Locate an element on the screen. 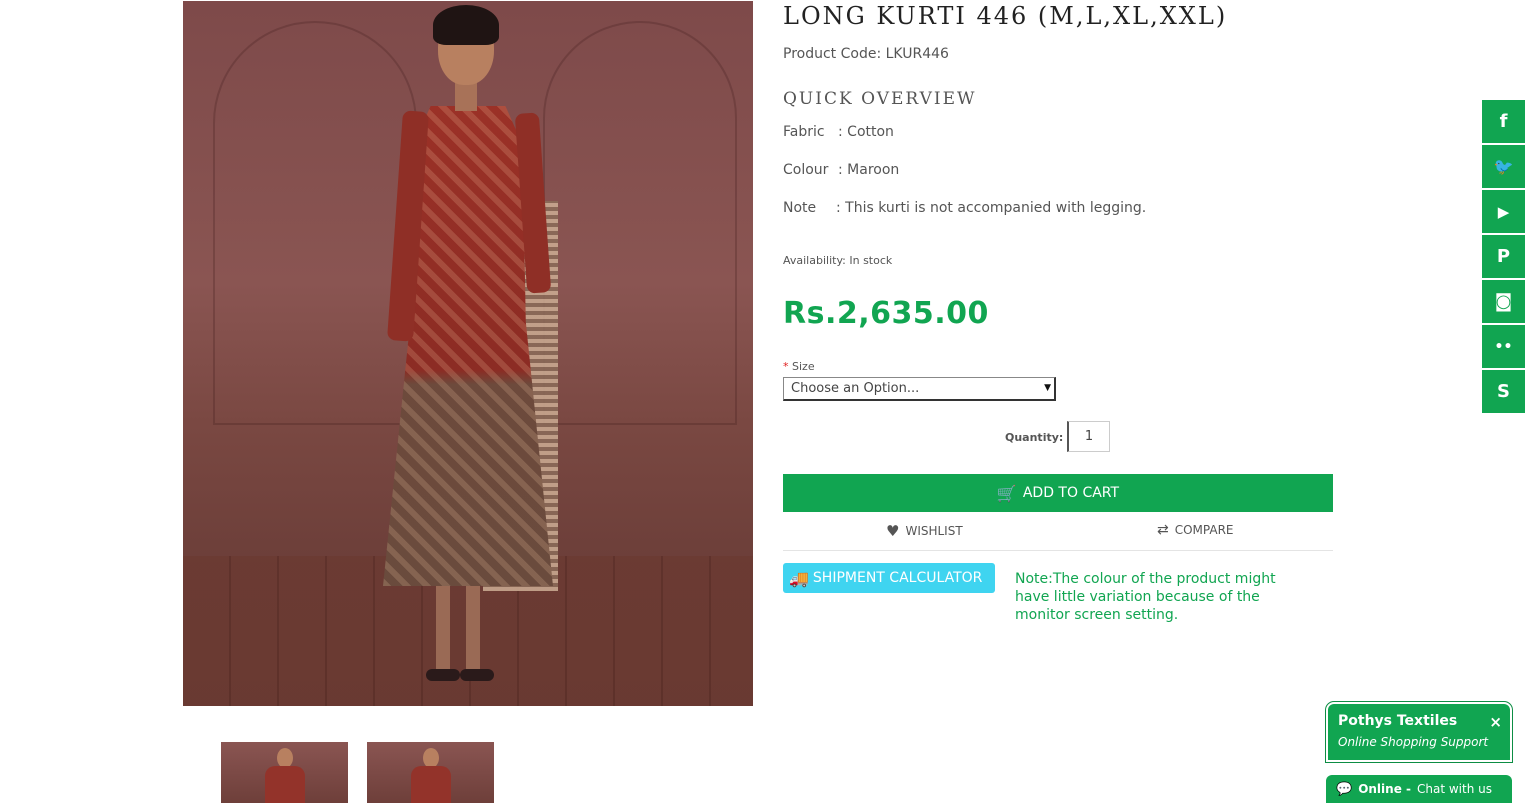 The width and height of the screenshot is (1525, 803). spec-label: Fabric is located at coordinates (804, 132).